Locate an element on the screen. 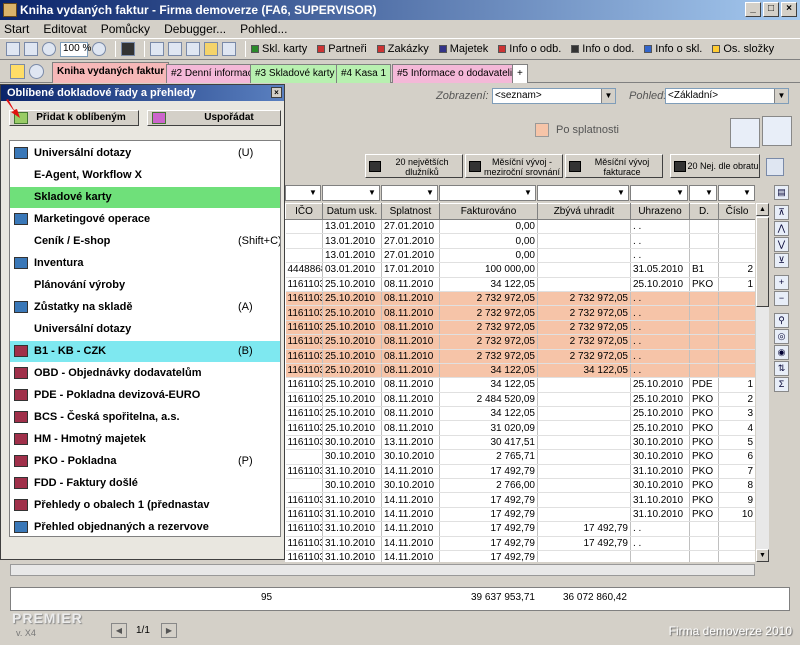 The width and height of the screenshot is (800, 645). folder-icon is located at coordinates (211, 49).